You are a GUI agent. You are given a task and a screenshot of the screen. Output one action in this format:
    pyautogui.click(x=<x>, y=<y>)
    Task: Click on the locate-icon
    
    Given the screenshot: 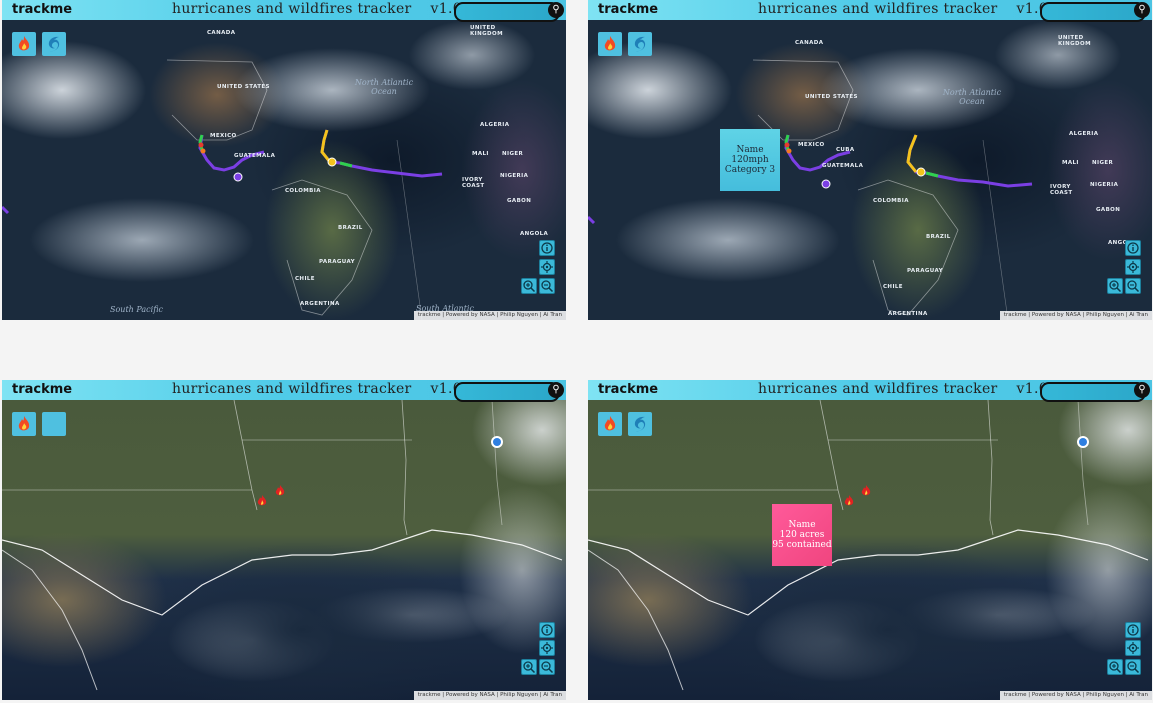 What is the action you would take?
    pyautogui.click(x=547, y=267)
    